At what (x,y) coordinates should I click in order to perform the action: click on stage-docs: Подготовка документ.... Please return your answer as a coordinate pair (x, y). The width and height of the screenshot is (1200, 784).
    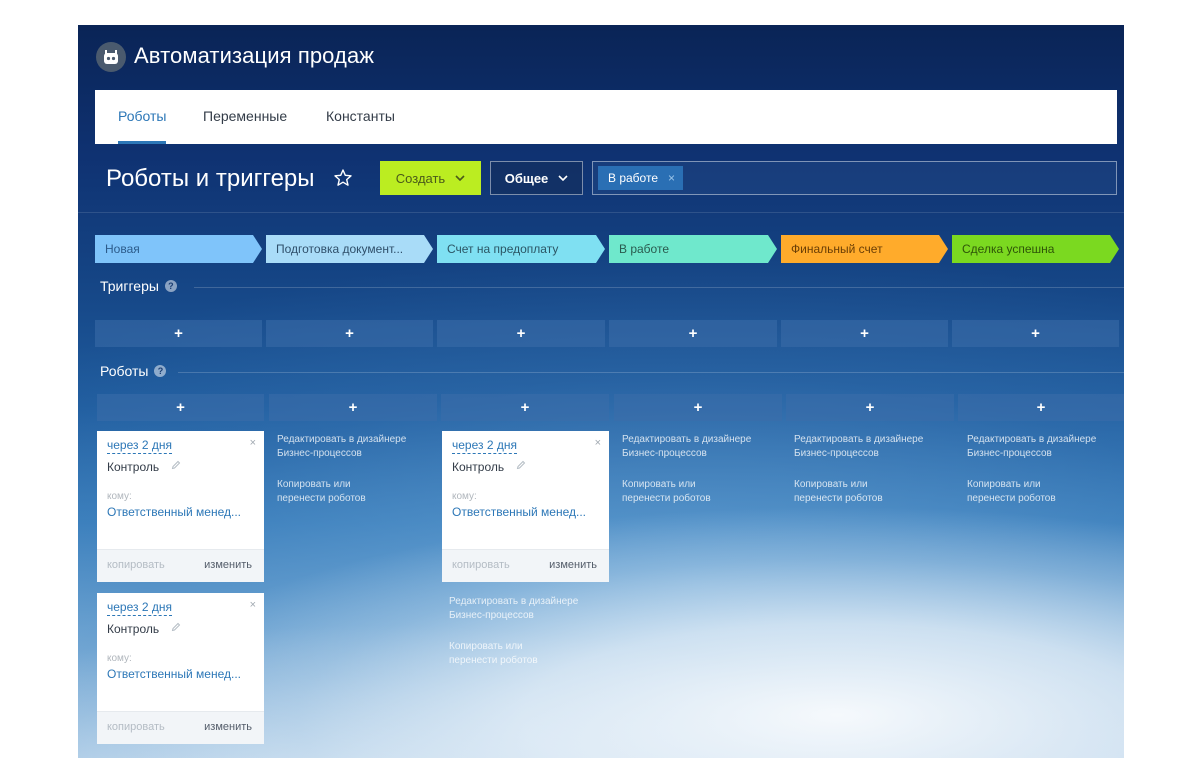
    Looking at the image, I should click on (349, 249).